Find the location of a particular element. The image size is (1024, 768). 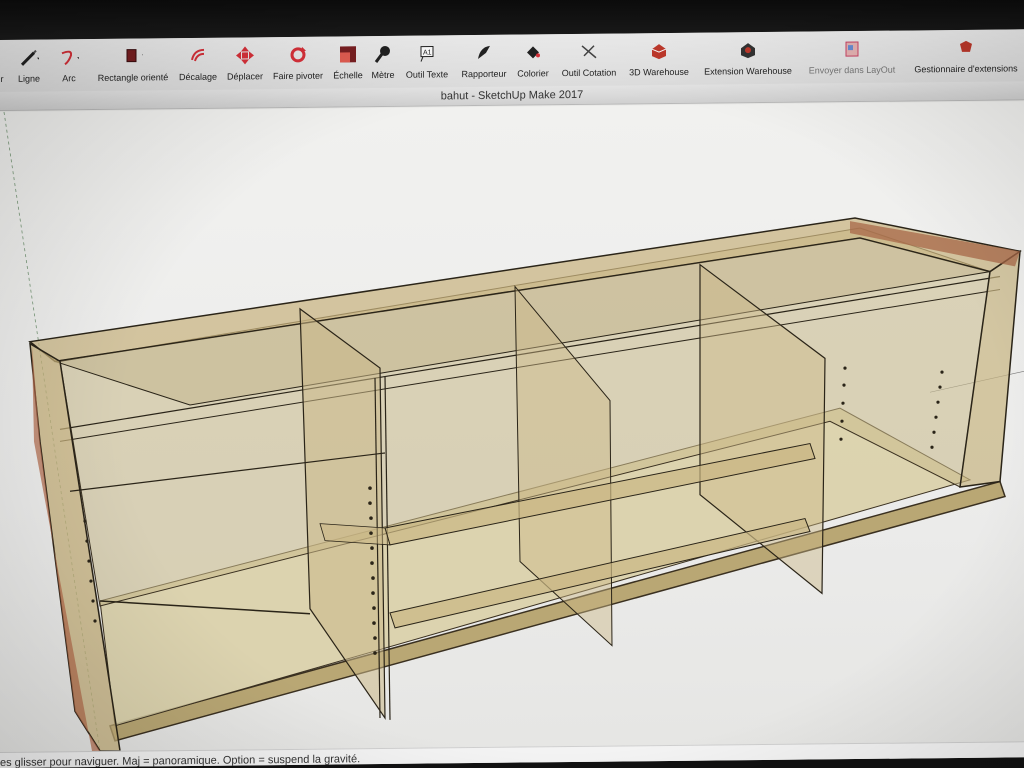

tool-send-to-layout: Envoyer dans LayOut is located at coordinates (852, 61).